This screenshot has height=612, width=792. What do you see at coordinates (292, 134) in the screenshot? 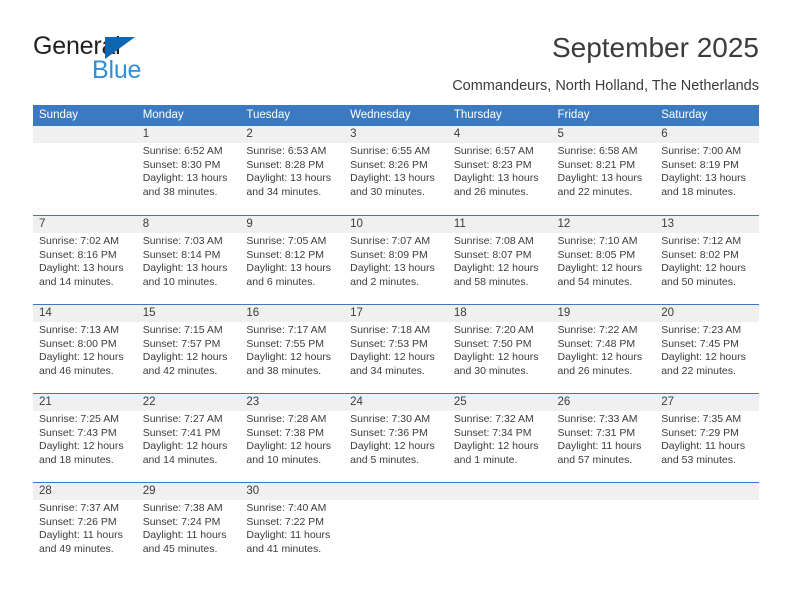
I see `day-number: 2` at bounding box center [292, 134].